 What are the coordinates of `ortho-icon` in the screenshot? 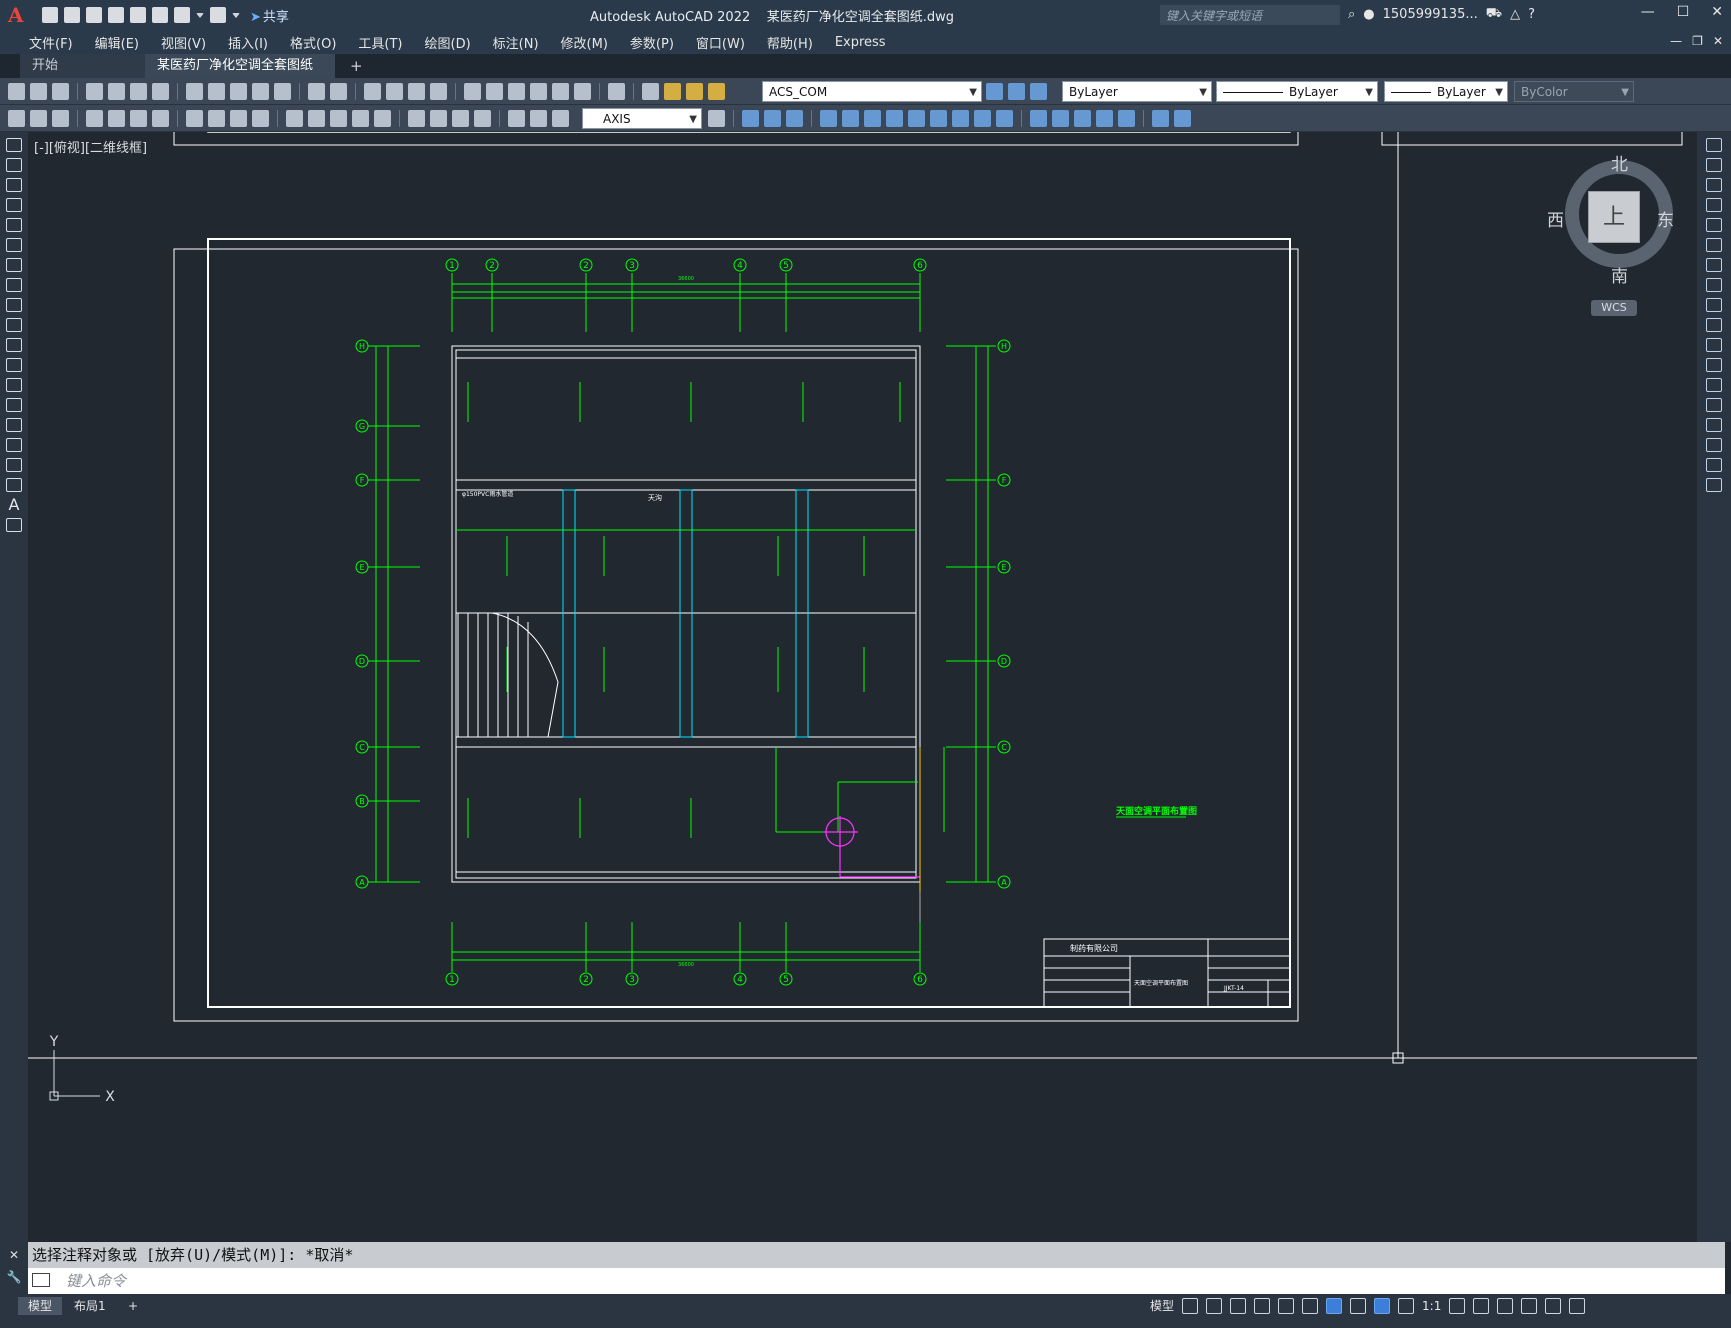 It's located at (1238, 1305).